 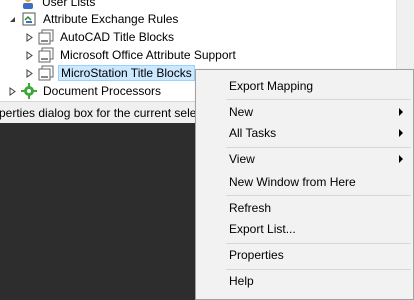 I want to click on tree-item-attribute-exchange-rules: Attribute Exchange Rules, so click(x=94, y=19).